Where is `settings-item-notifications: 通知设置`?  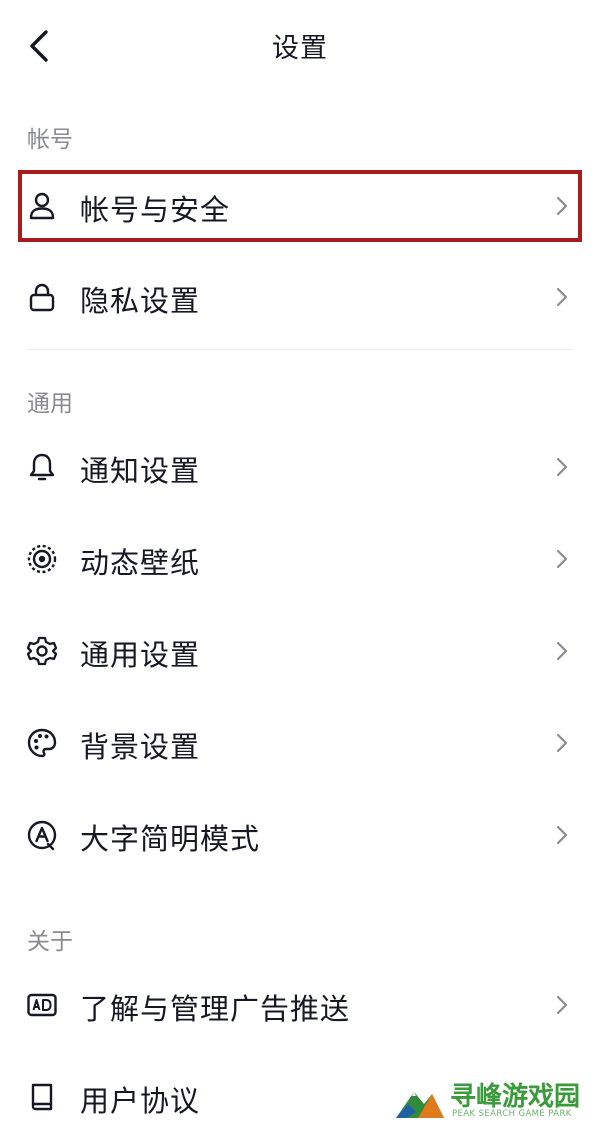
settings-item-notifications: 通知设置 is located at coordinates (300, 467).